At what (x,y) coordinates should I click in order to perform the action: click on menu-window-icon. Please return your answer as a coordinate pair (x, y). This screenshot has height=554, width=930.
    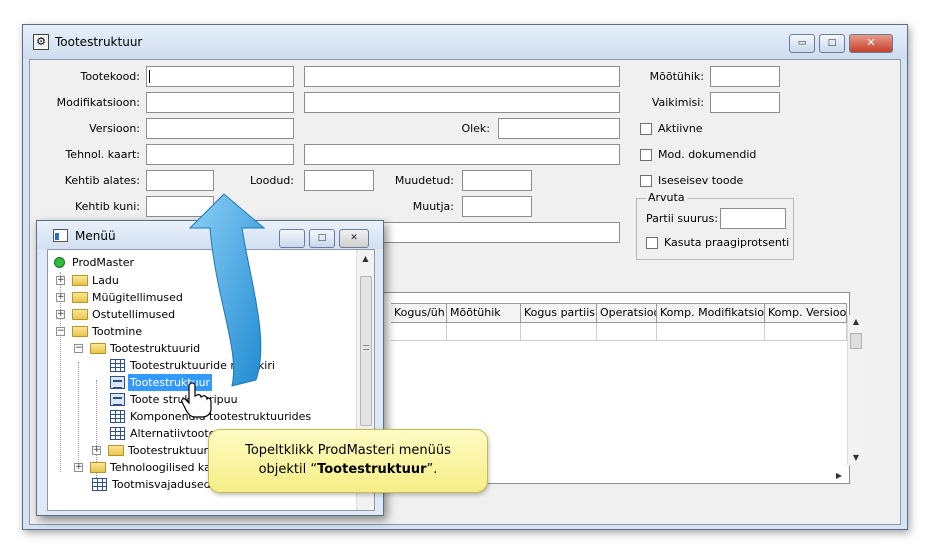
    Looking at the image, I should click on (60, 235).